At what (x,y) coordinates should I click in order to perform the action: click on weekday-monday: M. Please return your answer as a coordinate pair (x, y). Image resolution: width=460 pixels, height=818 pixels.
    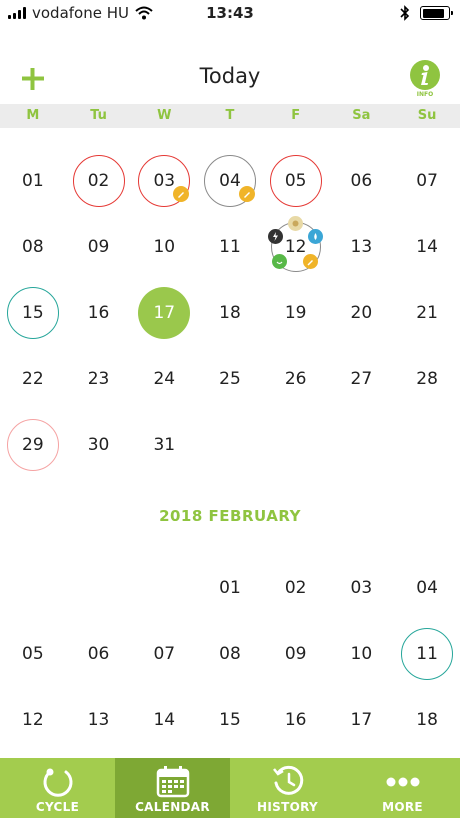
    Looking at the image, I should click on (33, 115).